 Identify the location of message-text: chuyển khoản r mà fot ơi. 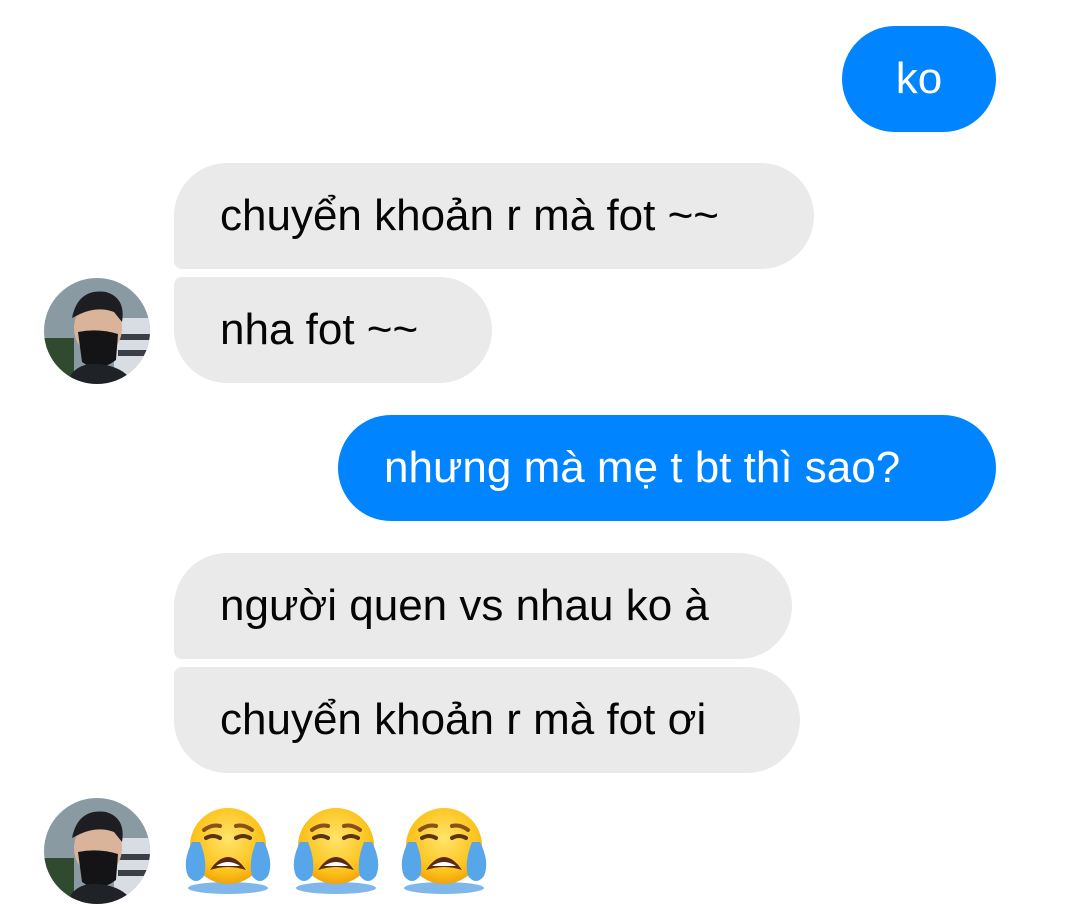
(463, 719).